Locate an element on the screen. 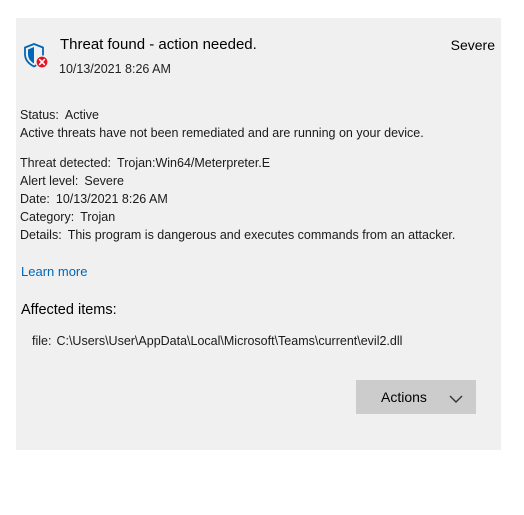 This screenshot has width=524, height=515. date-value: 10/13/2021 8:26 AM is located at coordinates (111, 199).